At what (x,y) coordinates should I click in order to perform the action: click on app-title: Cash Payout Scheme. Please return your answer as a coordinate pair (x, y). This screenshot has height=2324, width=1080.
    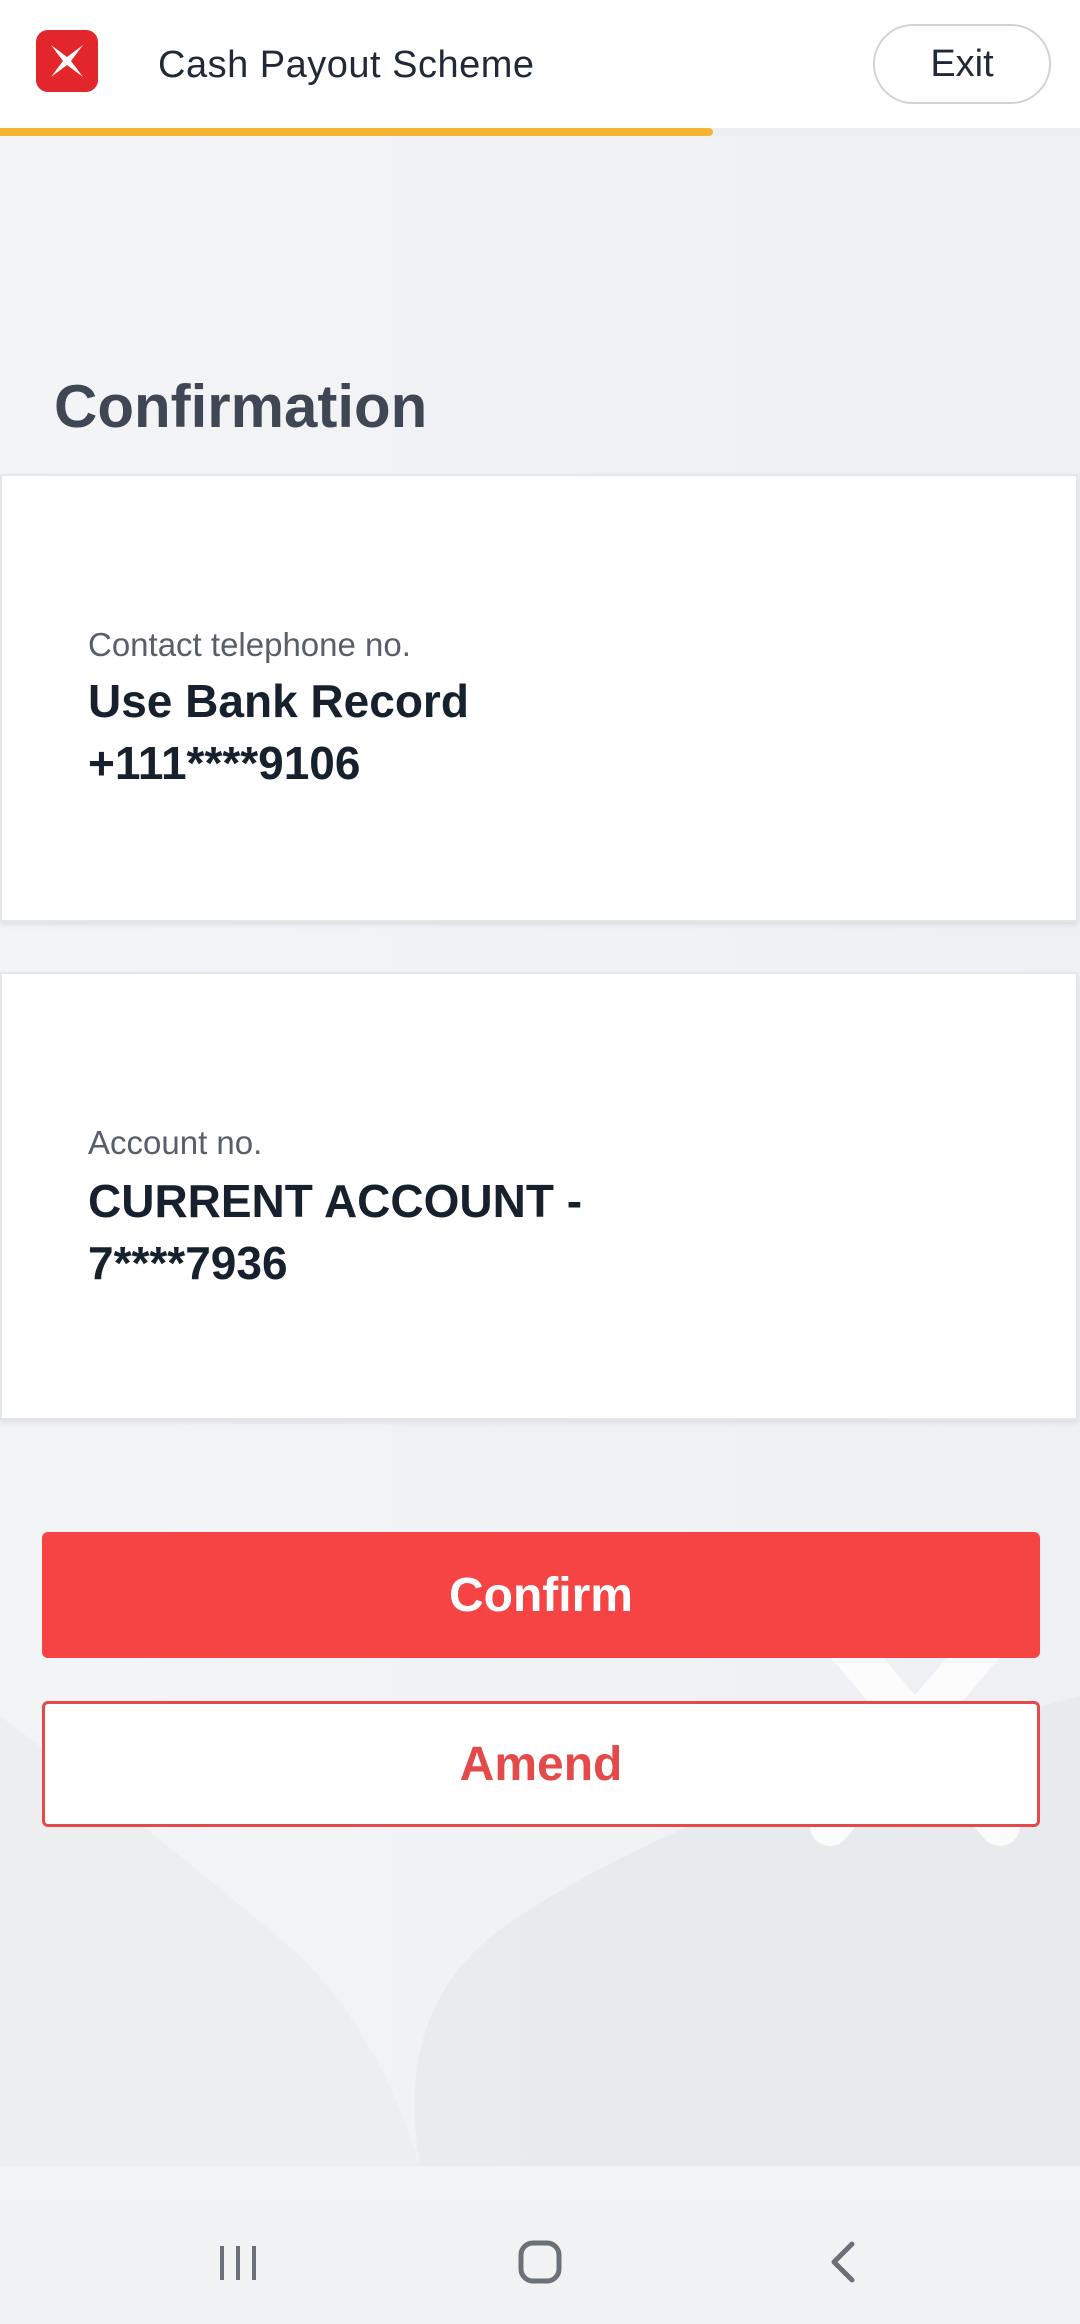
    Looking at the image, I should click on (346, 65).